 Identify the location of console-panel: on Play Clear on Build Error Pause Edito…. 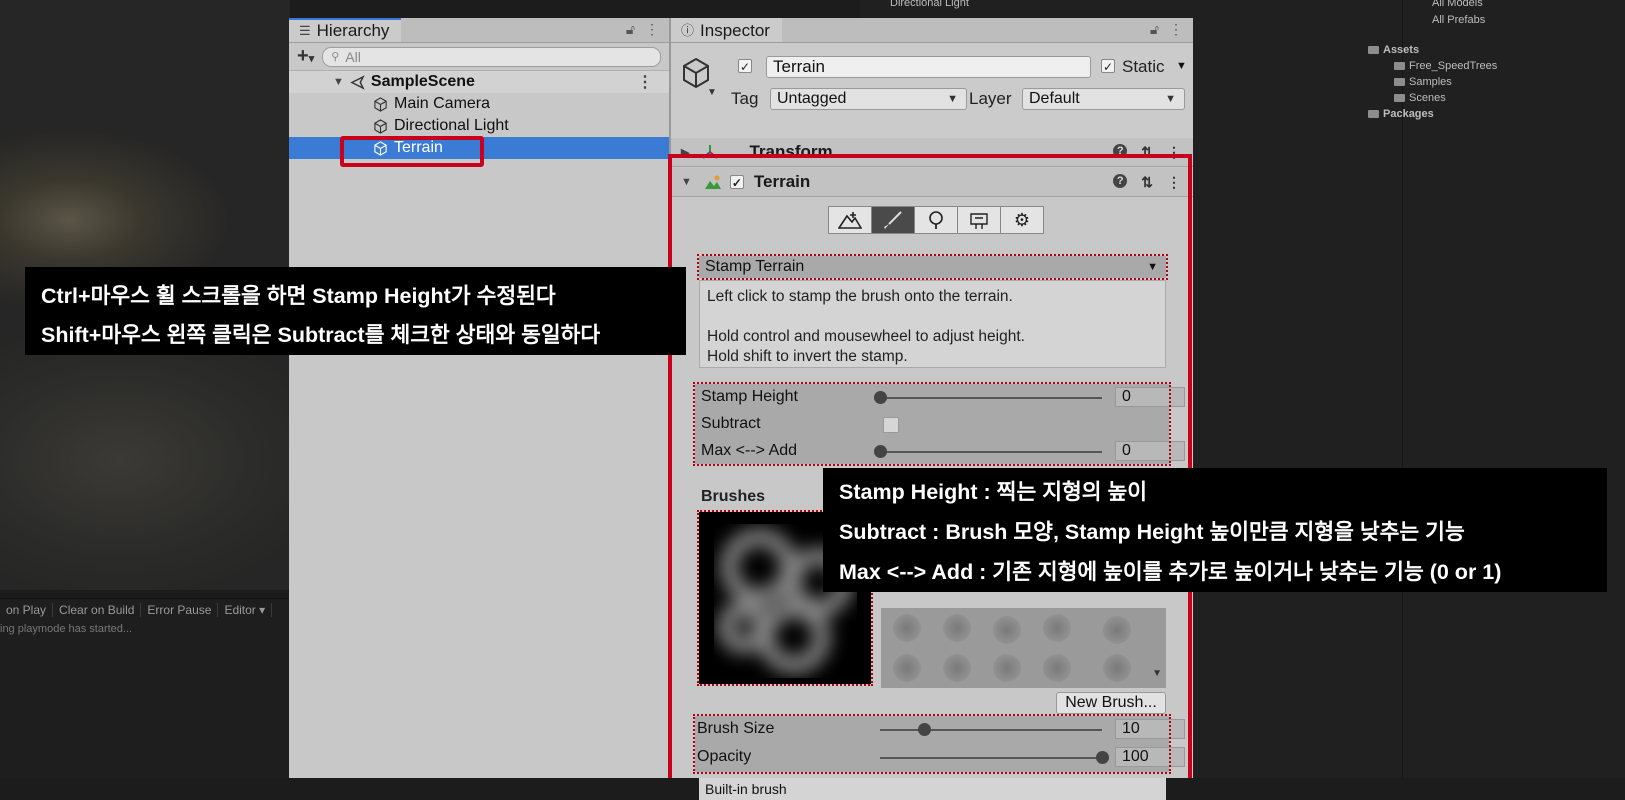
(145, 688).